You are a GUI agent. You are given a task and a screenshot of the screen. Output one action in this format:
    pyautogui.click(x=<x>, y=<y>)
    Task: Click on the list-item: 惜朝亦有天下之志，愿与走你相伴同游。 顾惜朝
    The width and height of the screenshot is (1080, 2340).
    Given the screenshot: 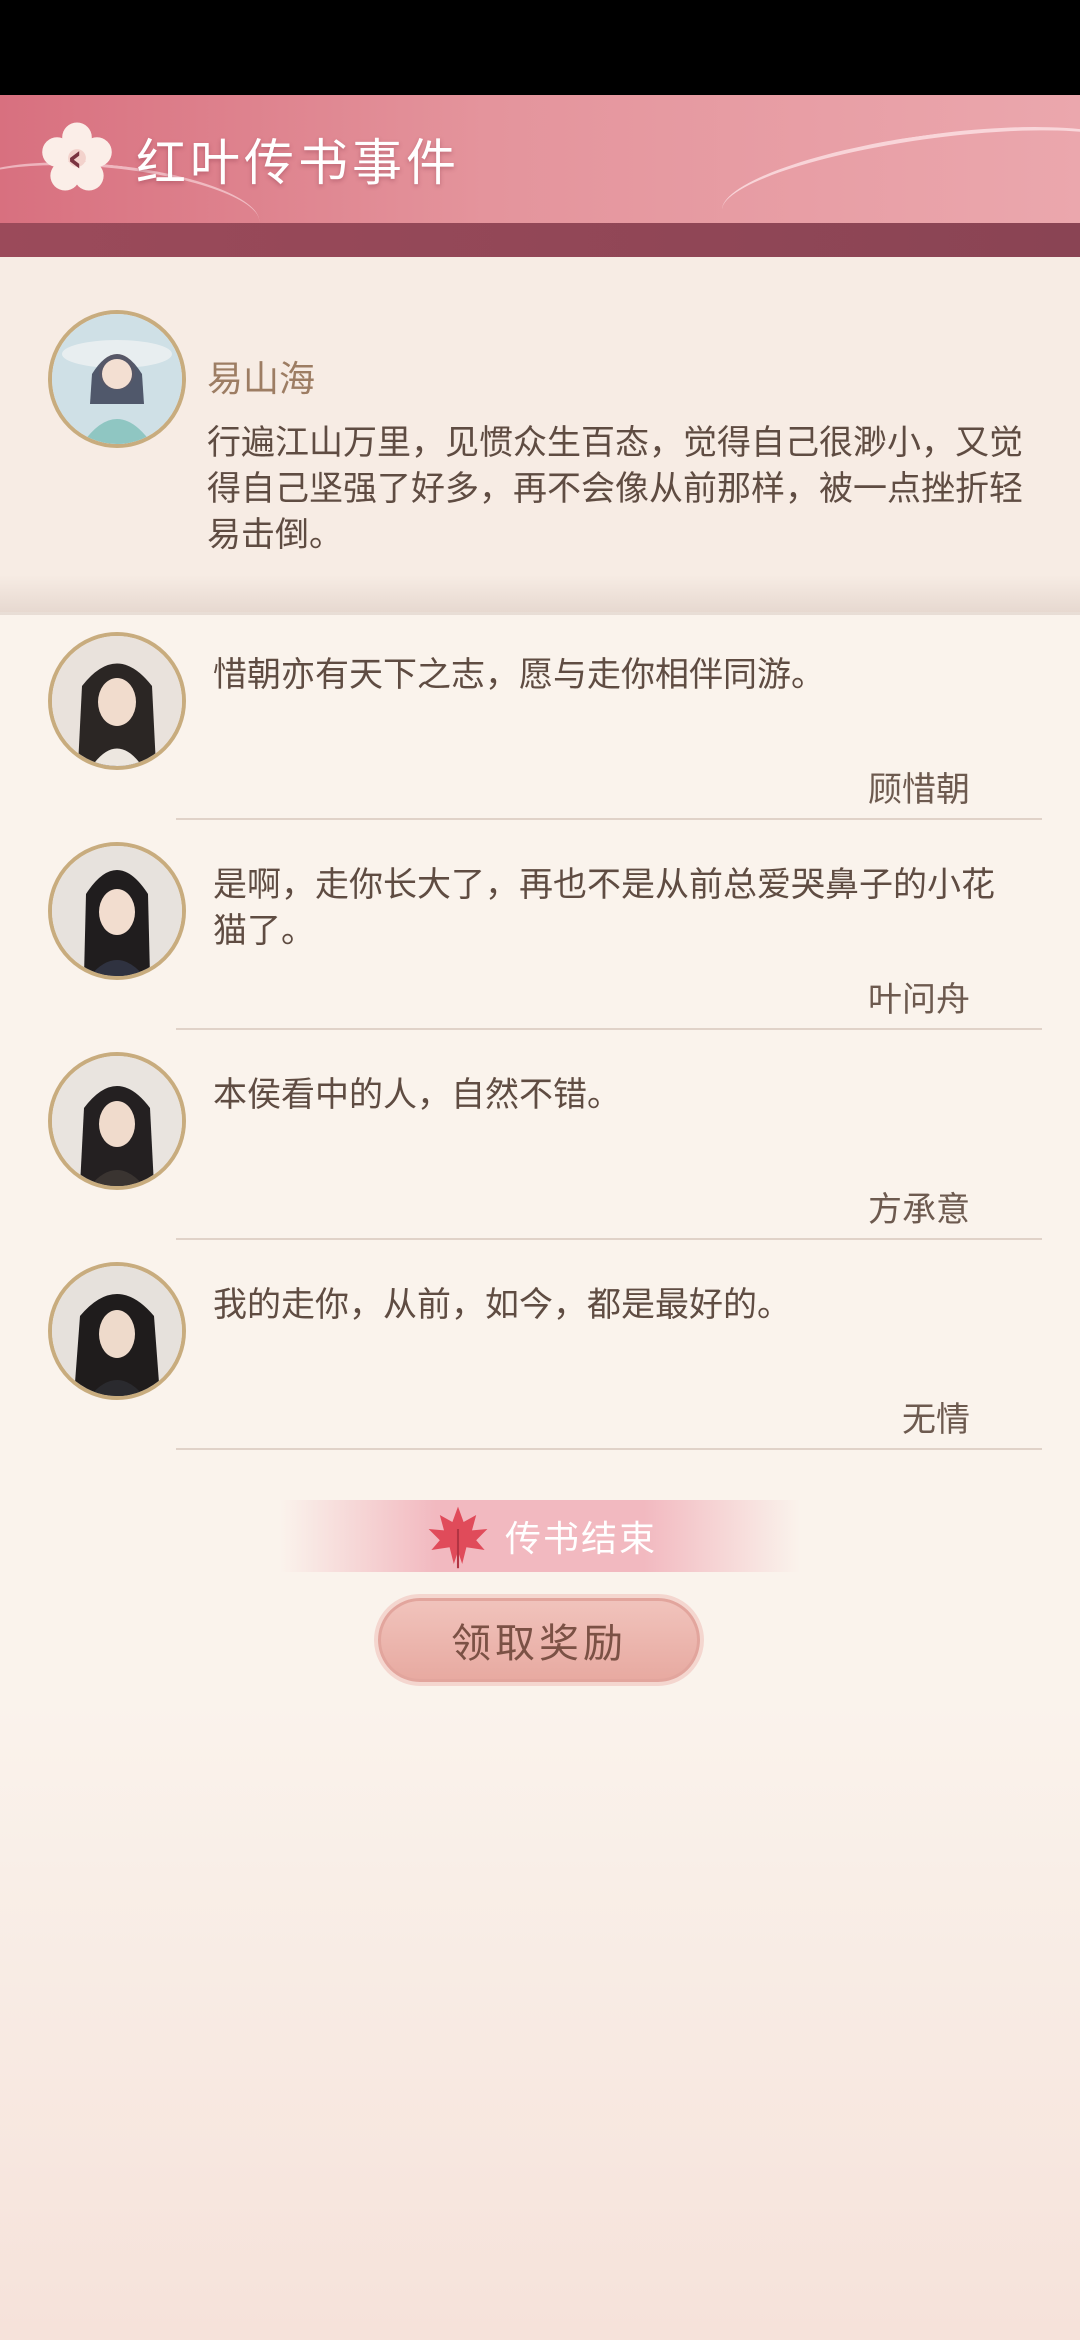 What is the action you would take?
    pyautogui.click(x=540, y=717)
    